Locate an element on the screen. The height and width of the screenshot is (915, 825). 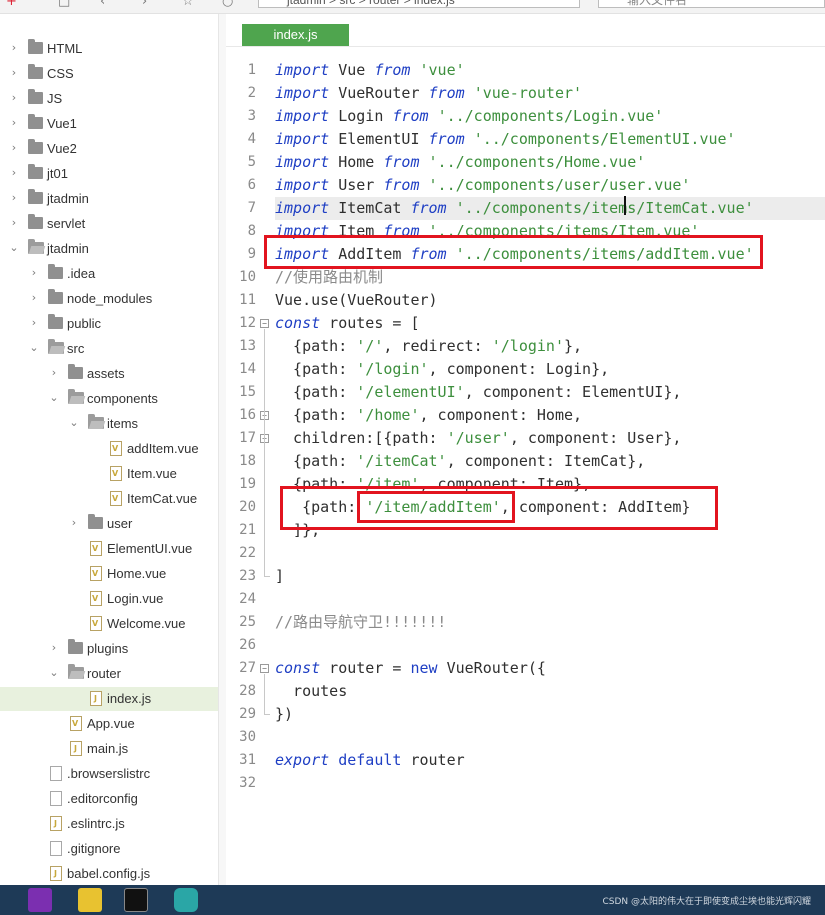
tree-item: › jt01 is located at coordinates (109, 174).